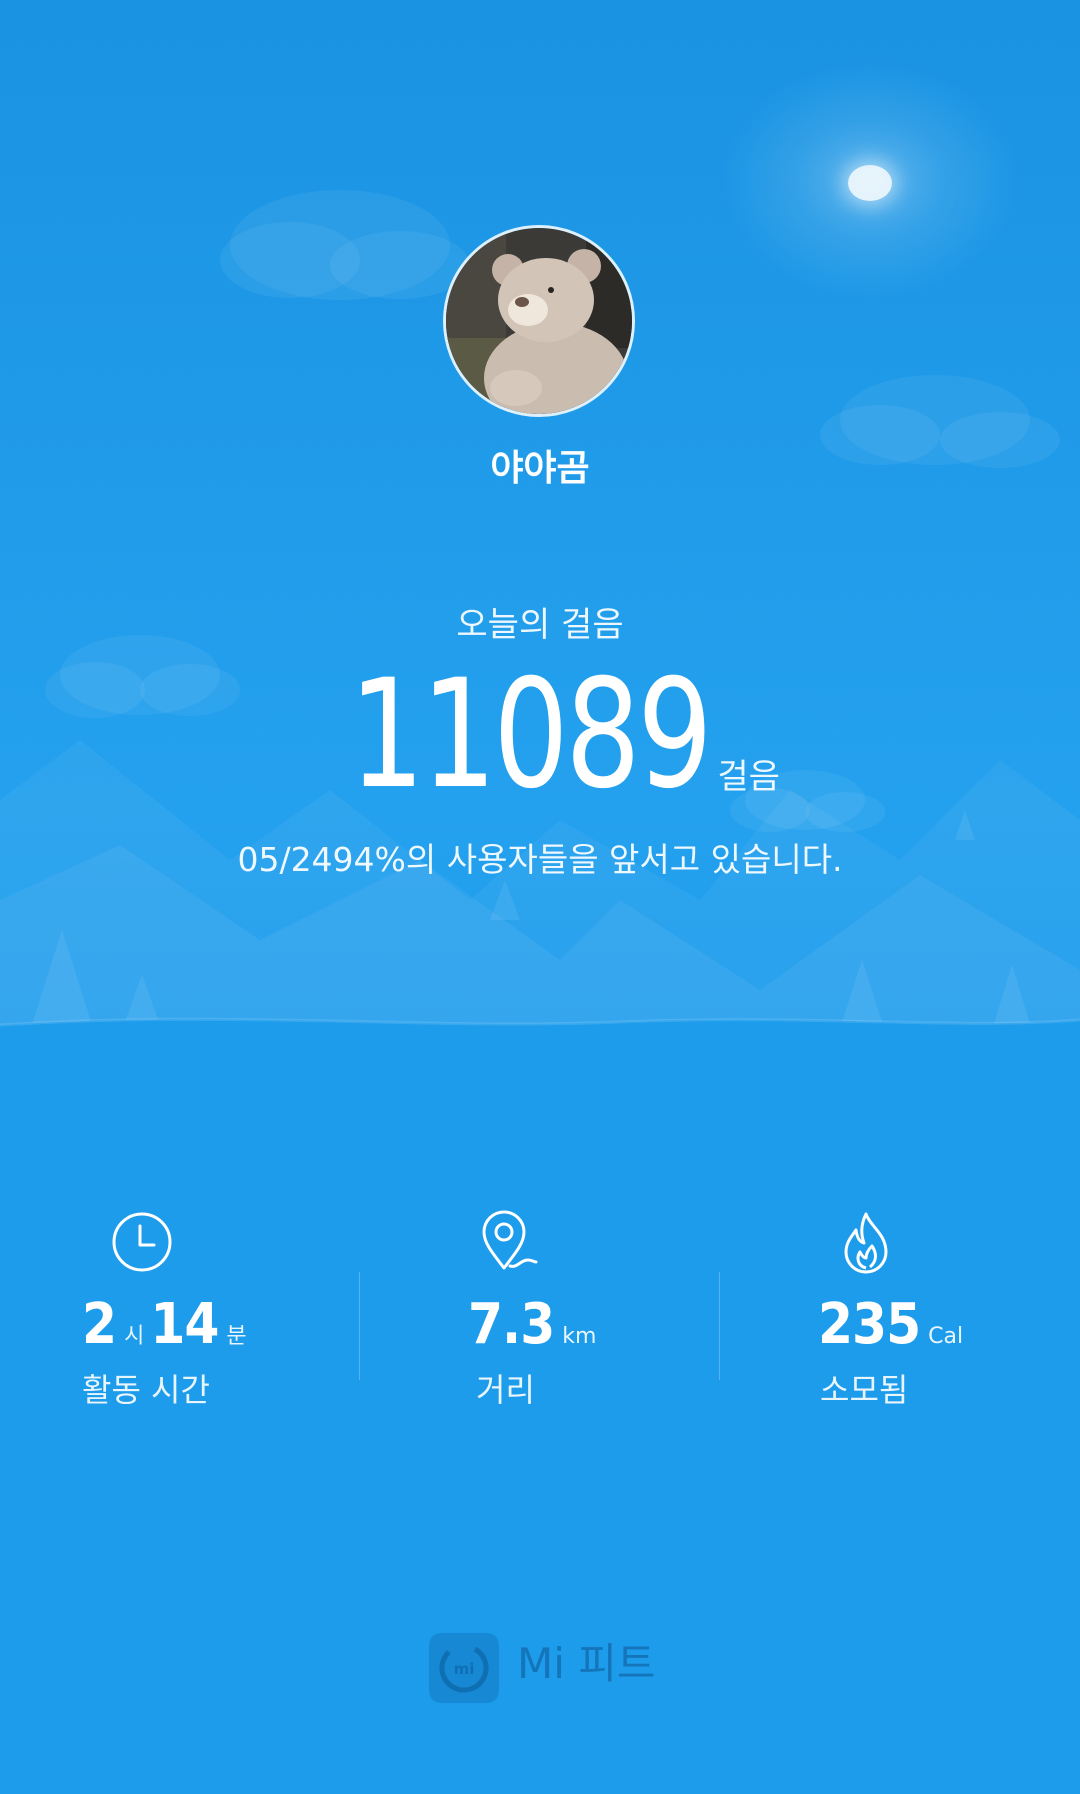 The width and height of the screenshot is (1080, 1794). I want to click on steps-count-row: 11089 걸음, so click(540, 735).